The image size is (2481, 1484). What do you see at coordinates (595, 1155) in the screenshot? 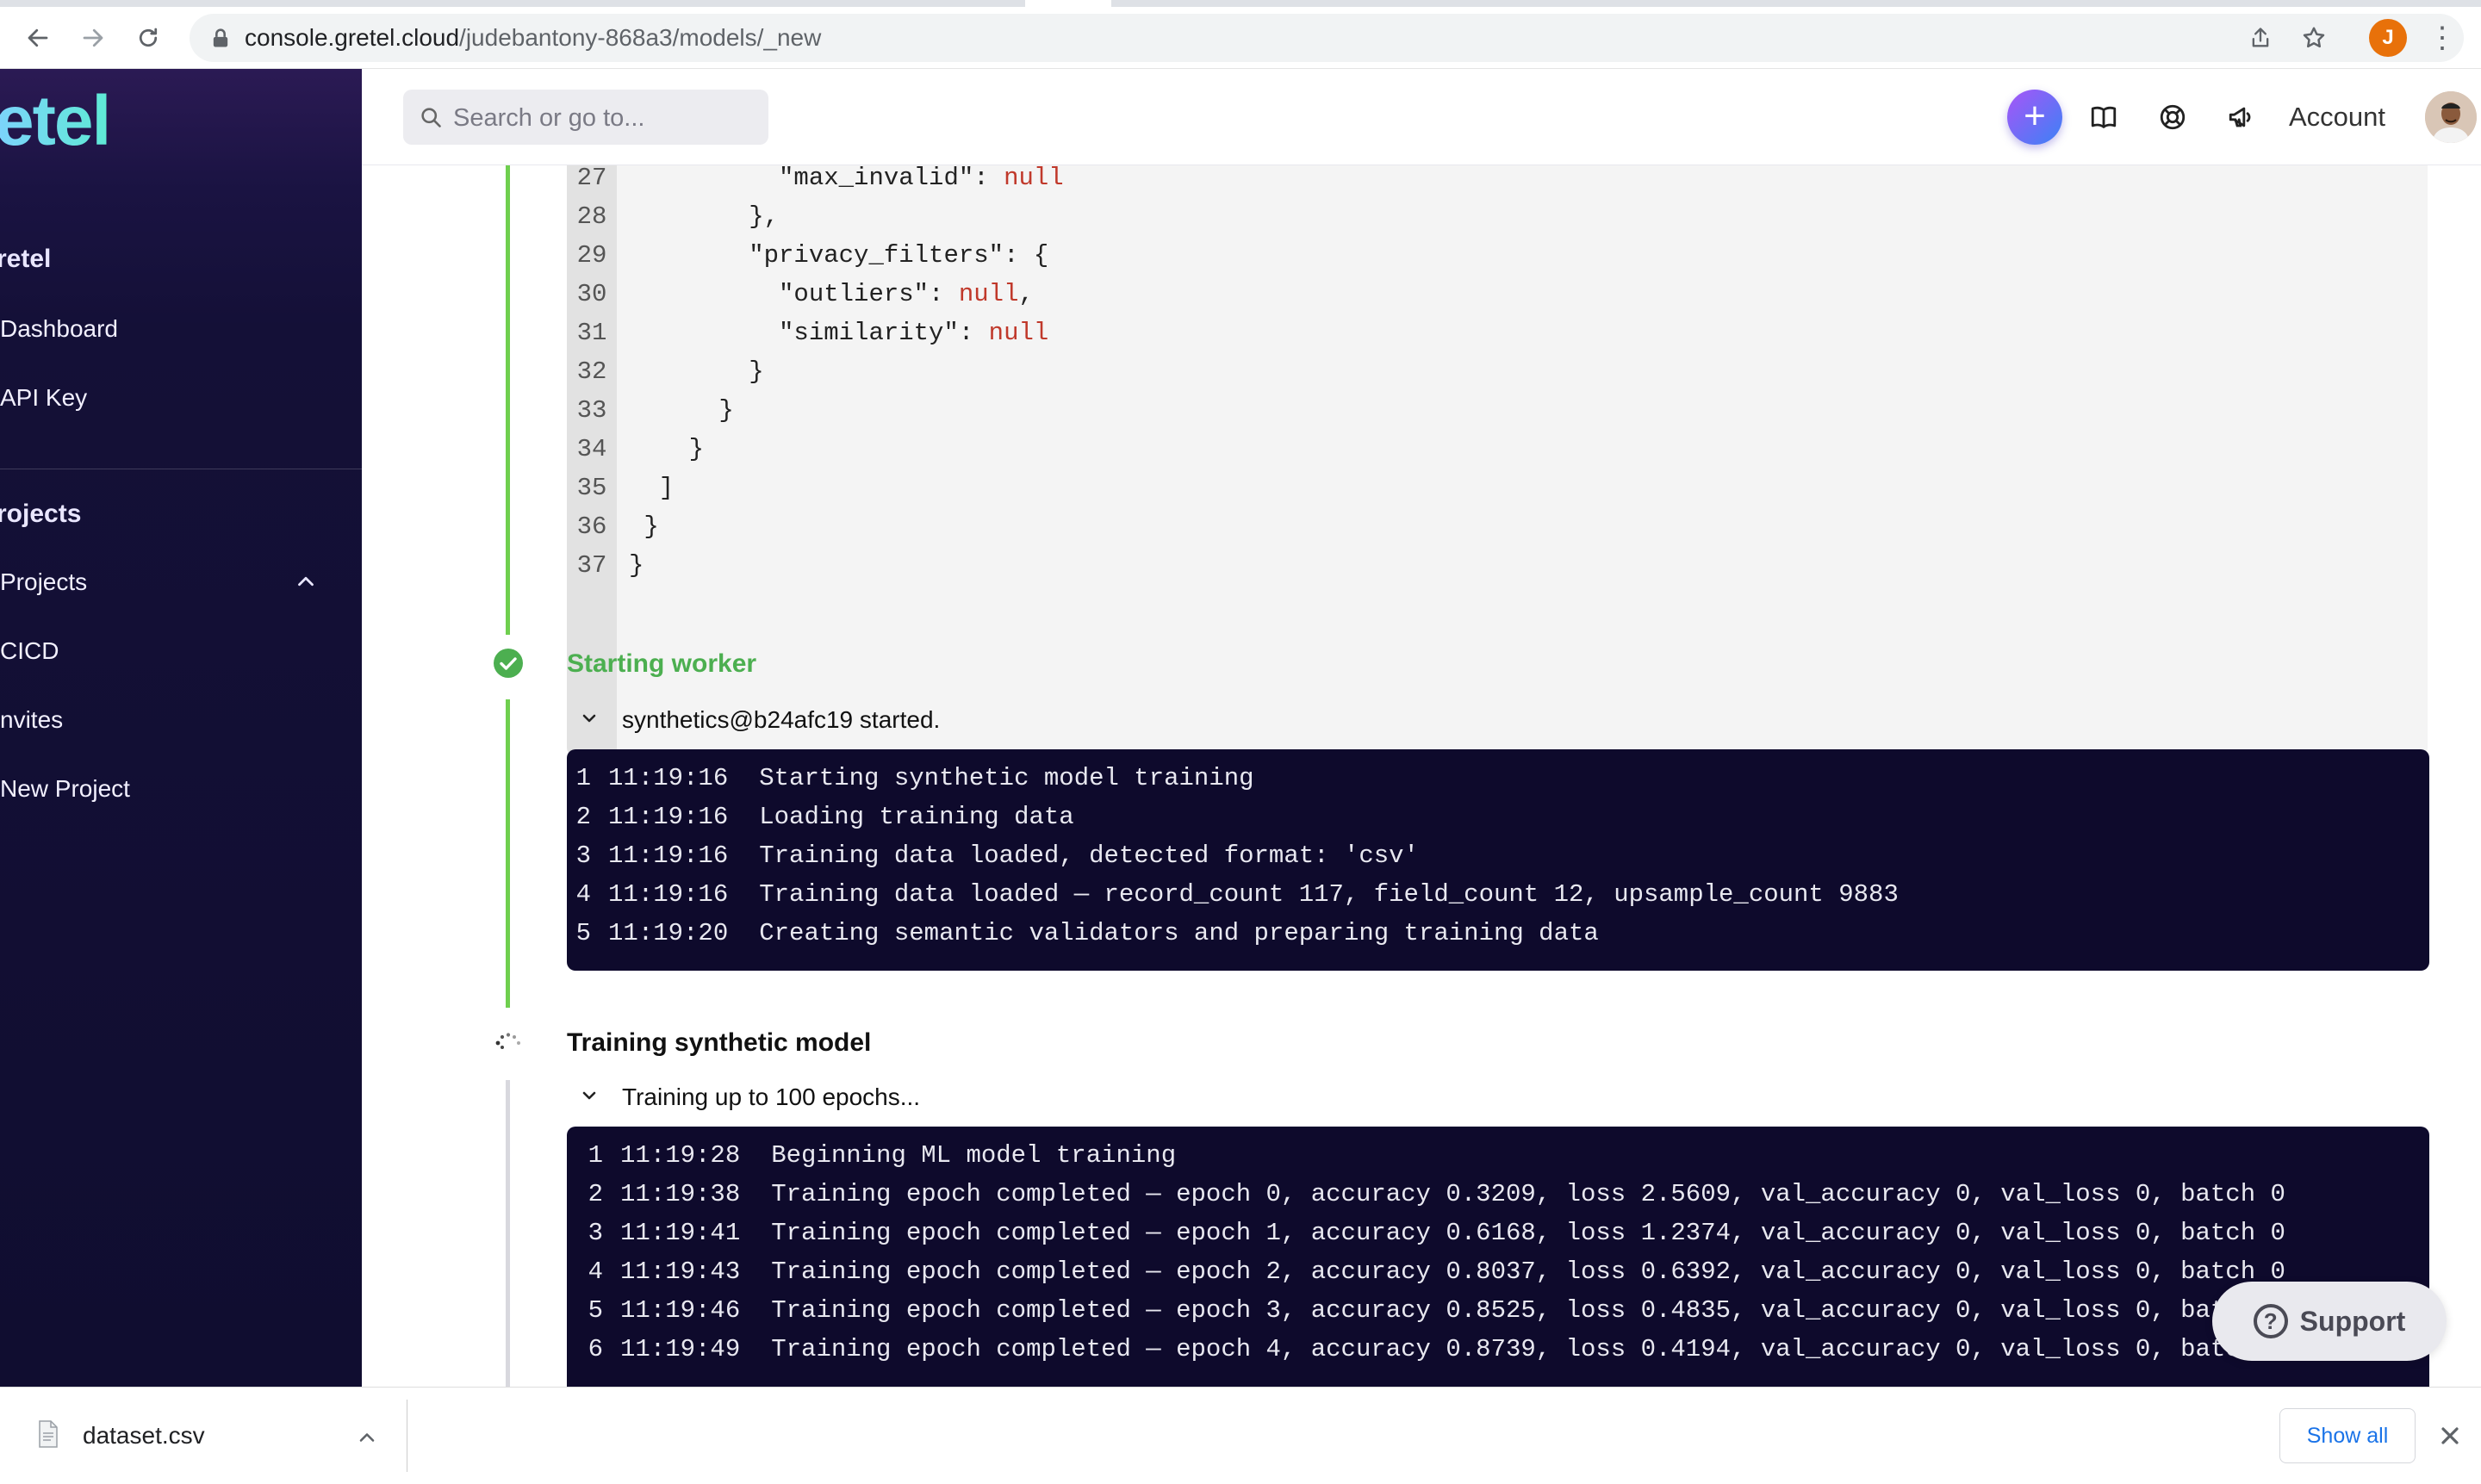
I see `log-line-number: 1` at bounding box center [595, 1155].